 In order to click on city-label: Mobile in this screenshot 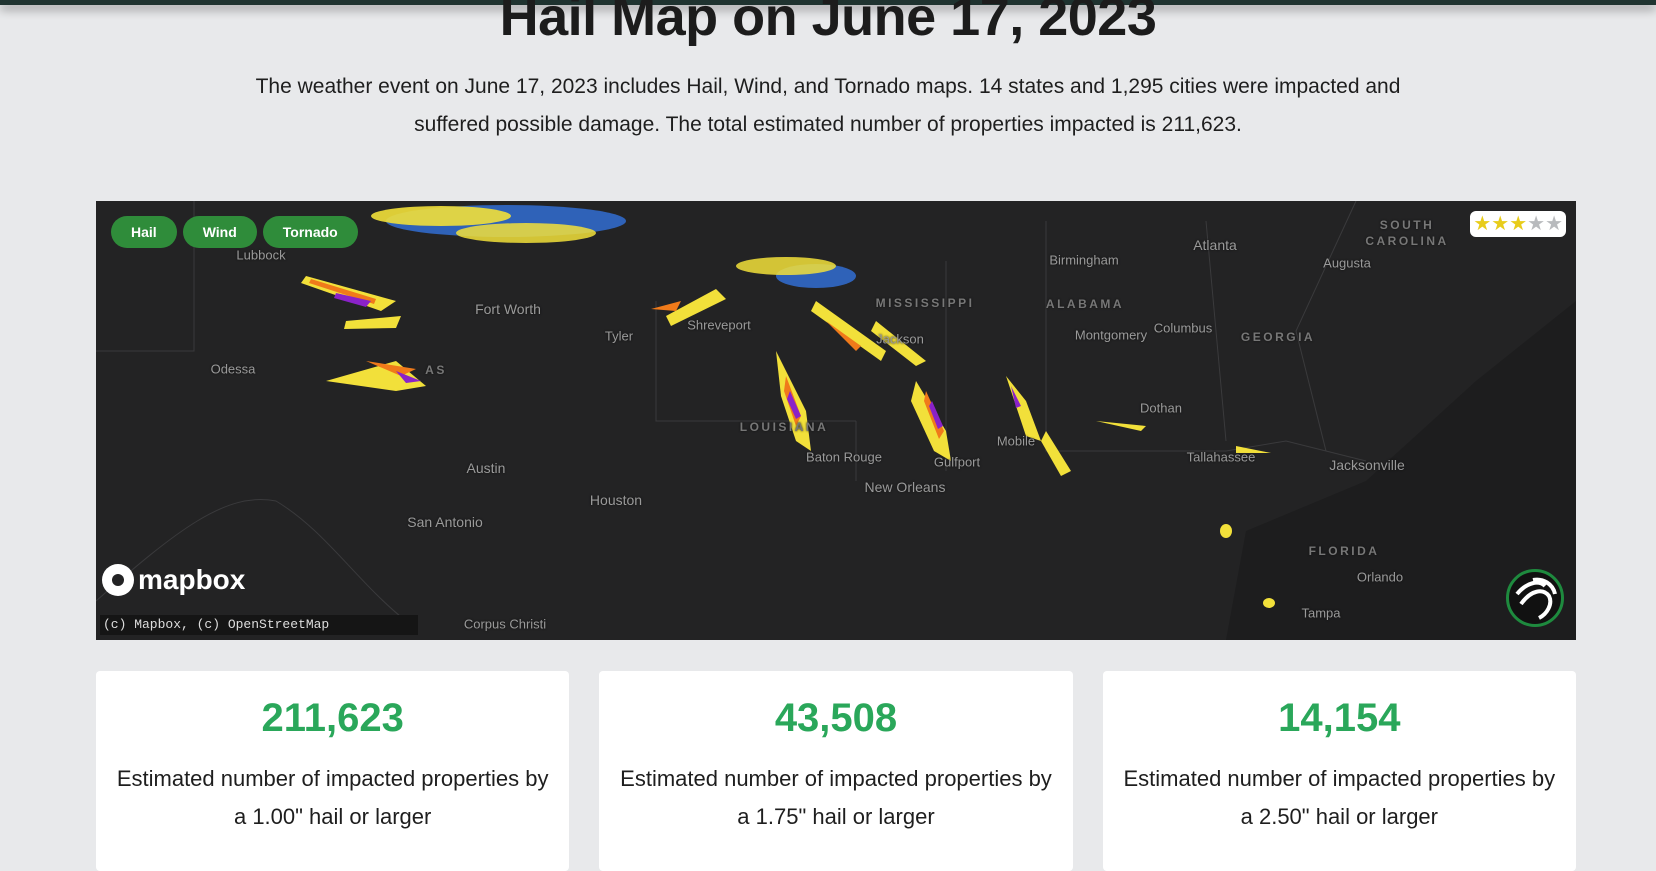, I will do `click(1016, 441)`.